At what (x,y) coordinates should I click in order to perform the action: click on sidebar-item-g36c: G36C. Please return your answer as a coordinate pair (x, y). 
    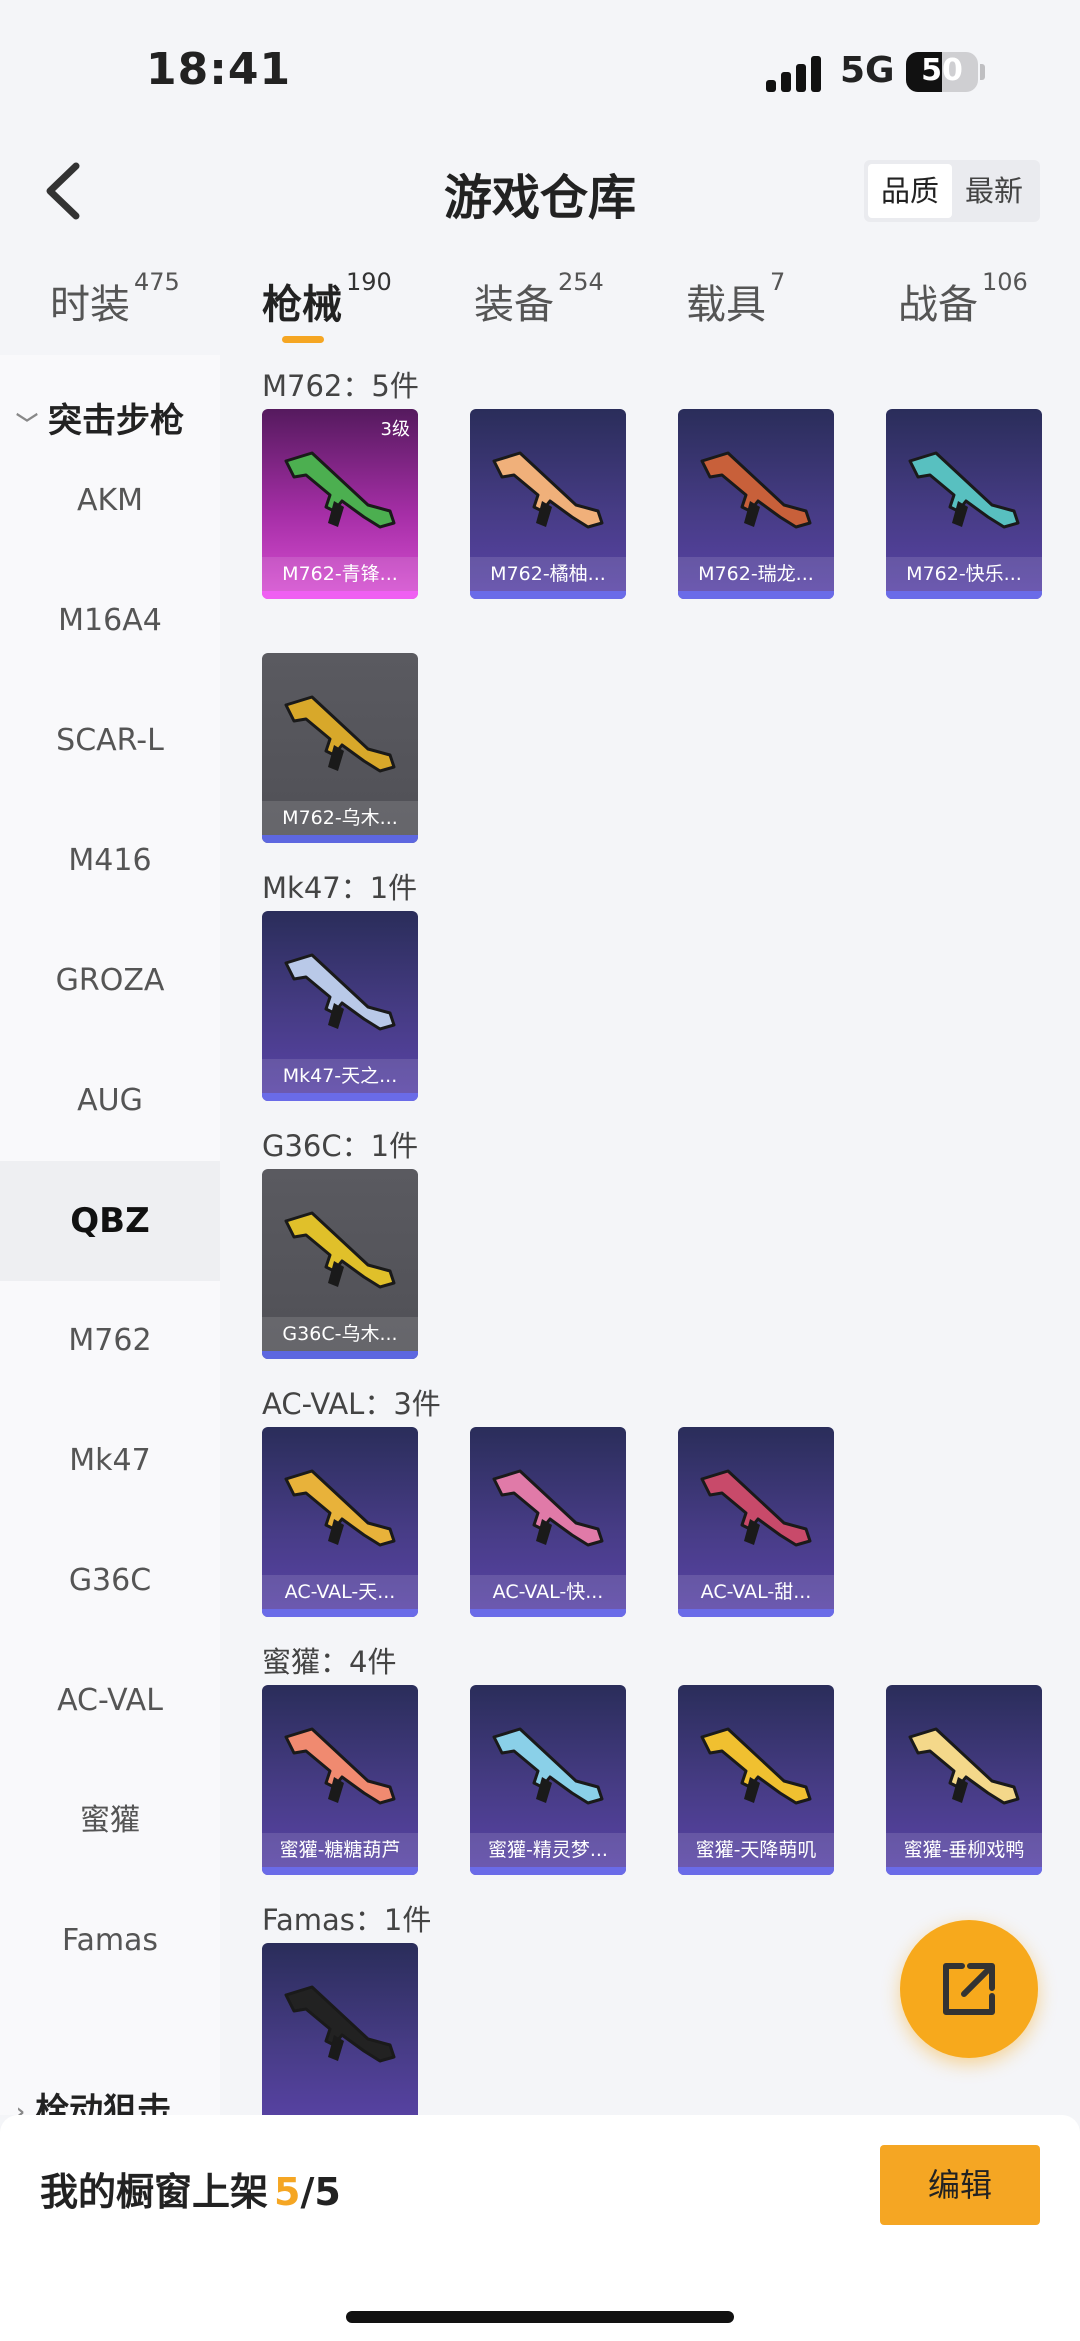
    Looking at the image, I should click on (110, 1581).